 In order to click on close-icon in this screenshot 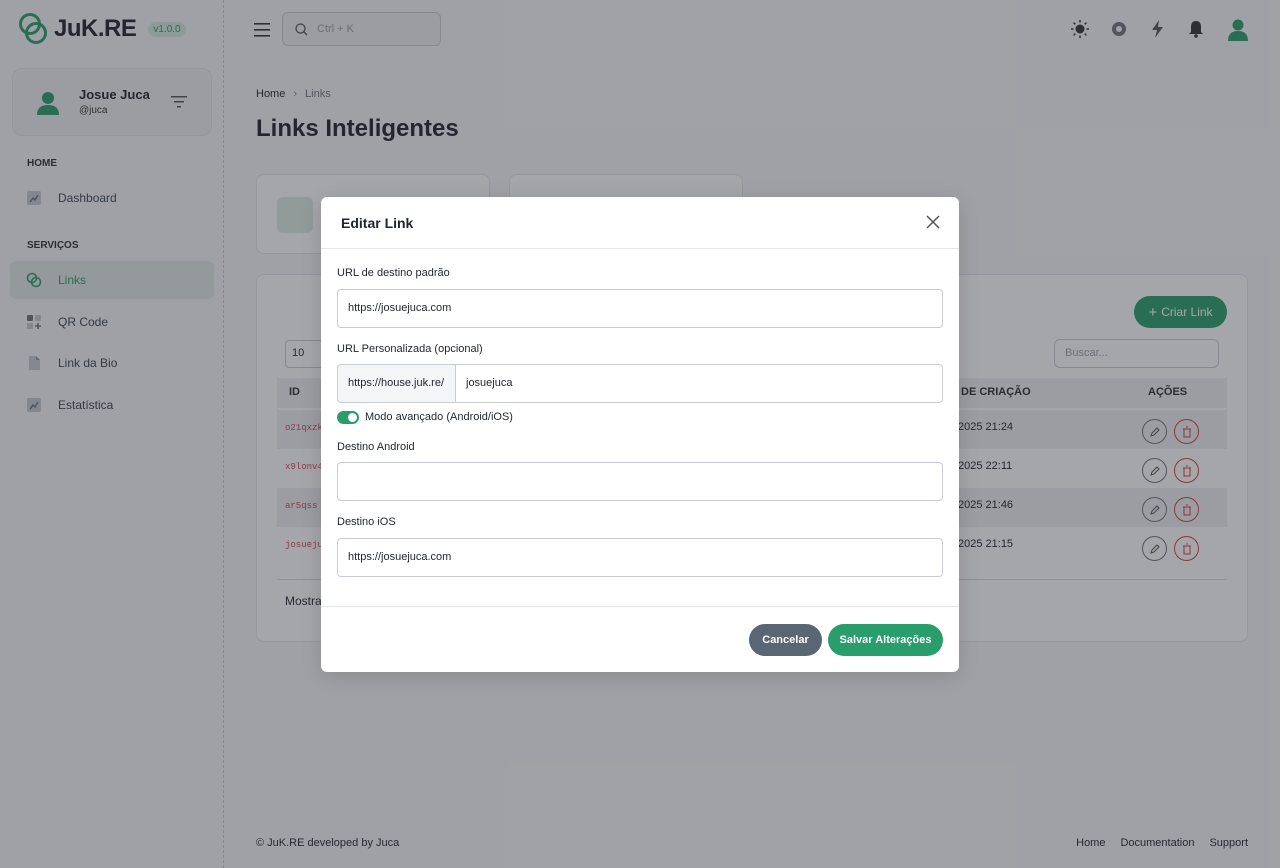, I will do `click(933, 222)`.